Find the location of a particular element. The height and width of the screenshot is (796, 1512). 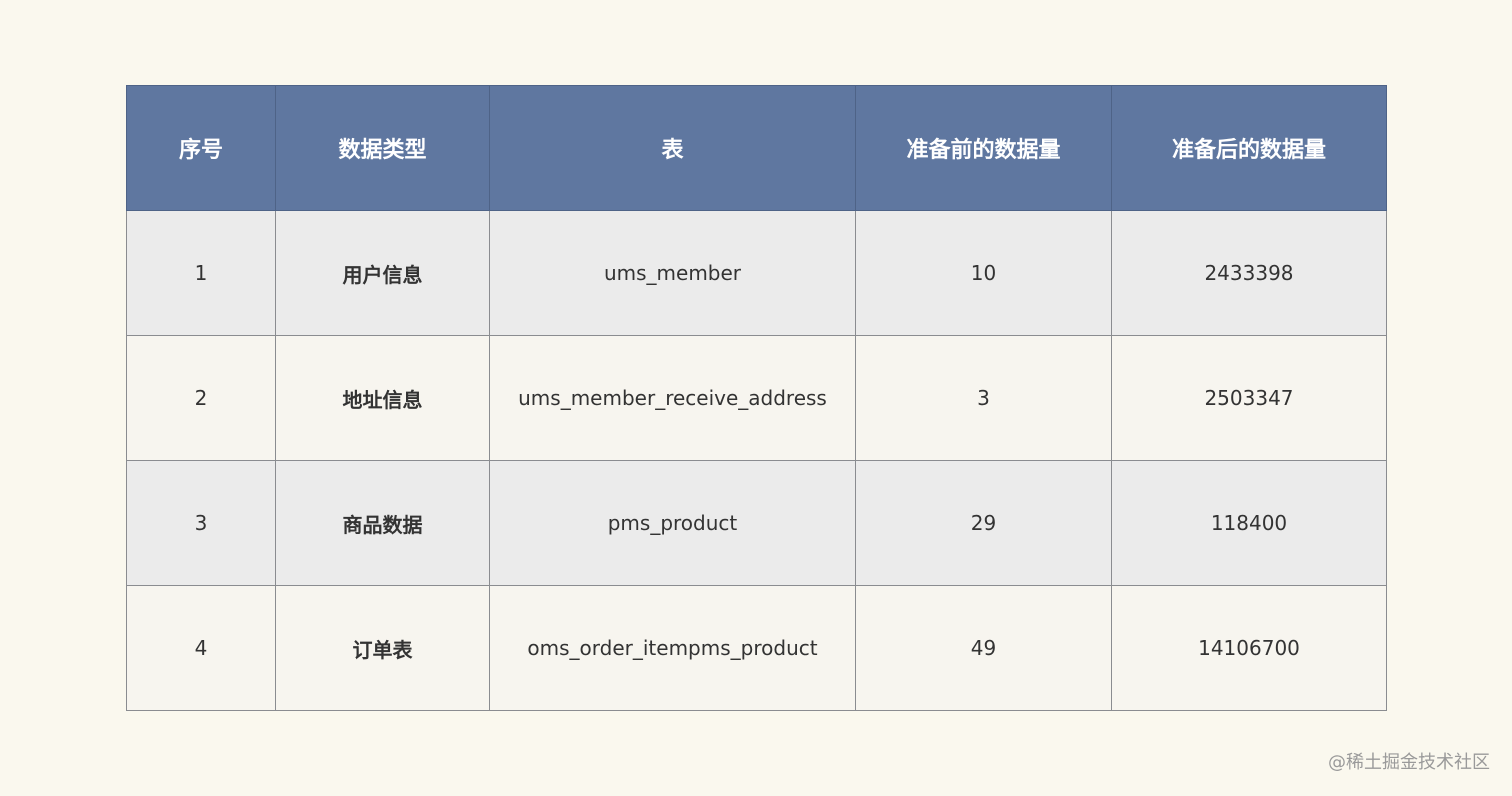

header-before-count: 准备前的数据量 is located at coordinates (983, 148).